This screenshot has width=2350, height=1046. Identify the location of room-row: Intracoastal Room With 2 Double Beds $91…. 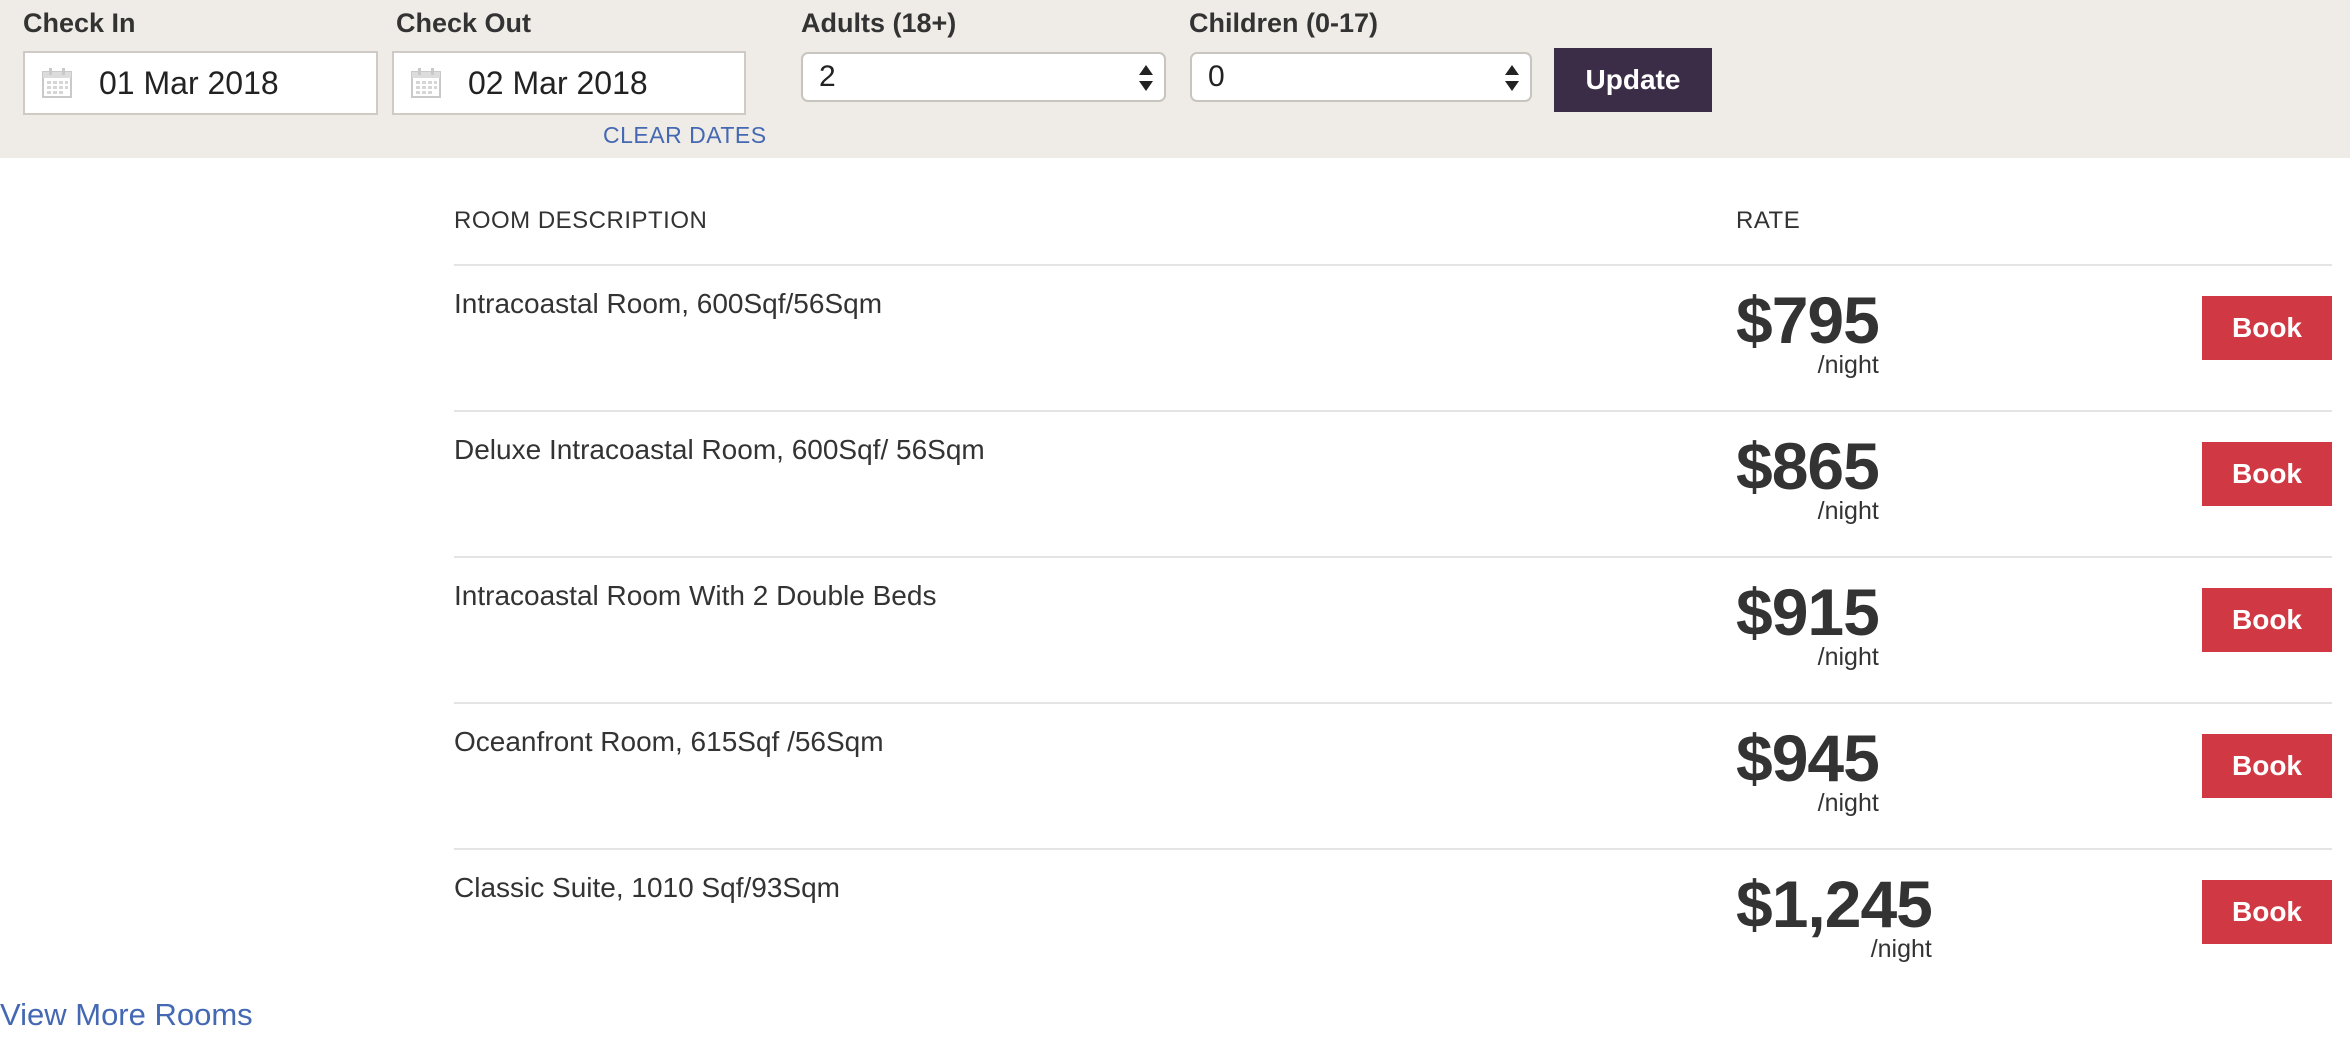
(1393, 631).